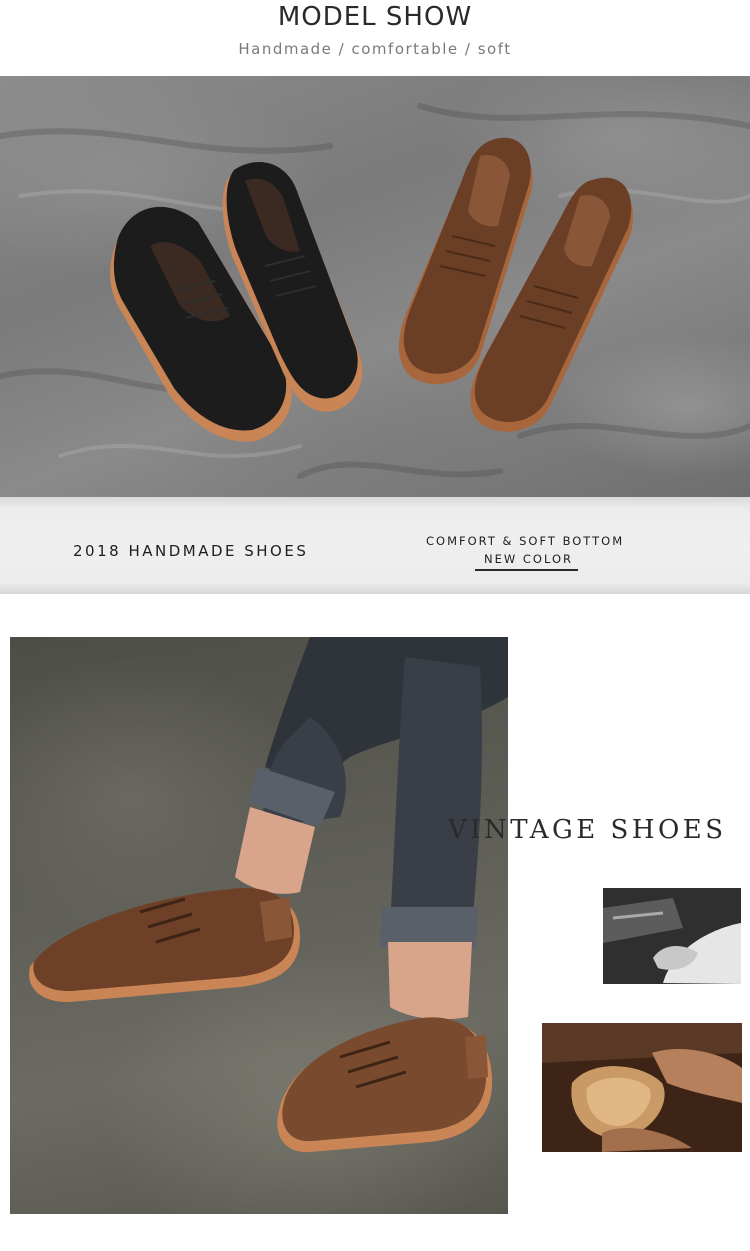  I want to click on leather-craft-photo, so click(642, 1087).